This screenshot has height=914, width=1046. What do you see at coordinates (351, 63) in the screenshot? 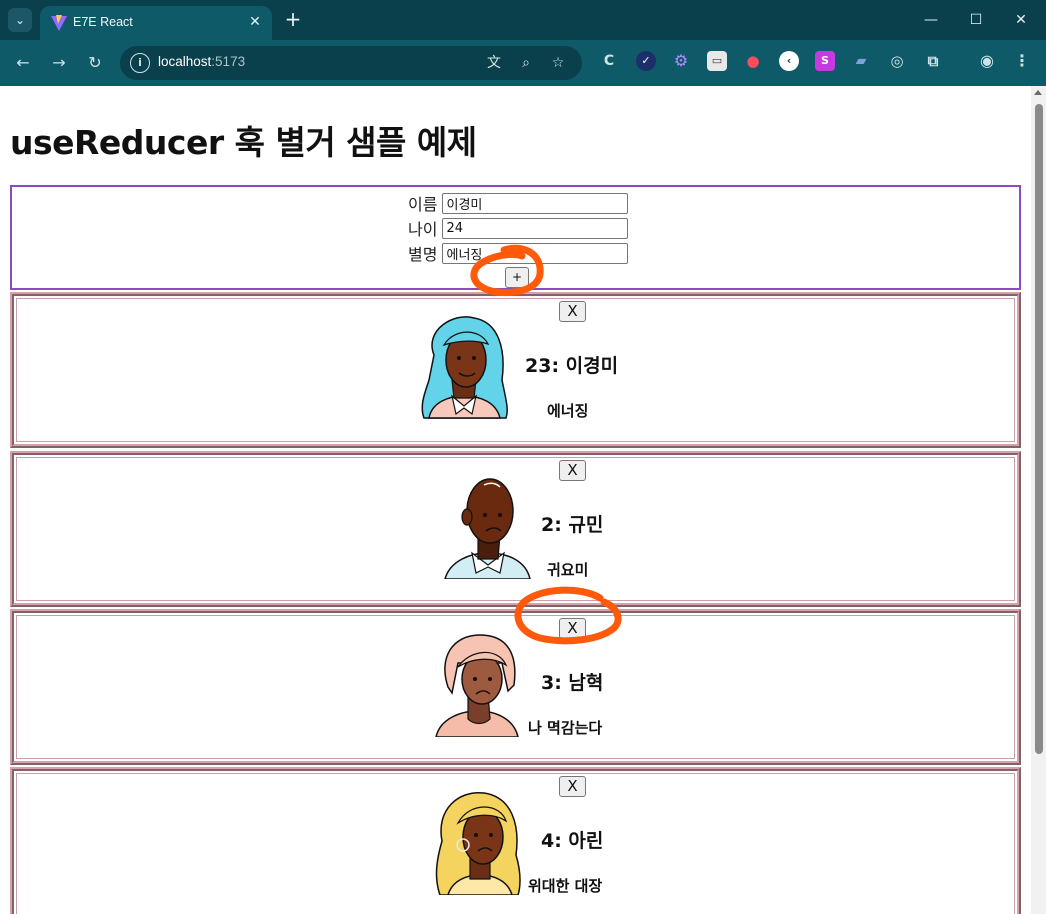
I see `address-bar: i localhost:5173 文 ⌕ ☆` at bounding box center [351, 63].